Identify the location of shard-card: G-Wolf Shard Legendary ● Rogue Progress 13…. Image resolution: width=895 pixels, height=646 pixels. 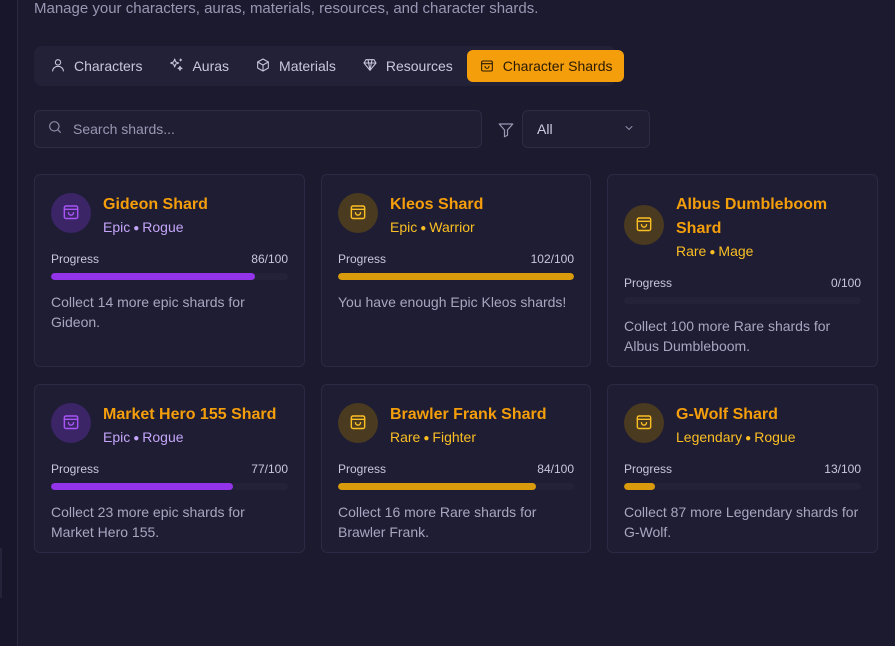
(742, 468).